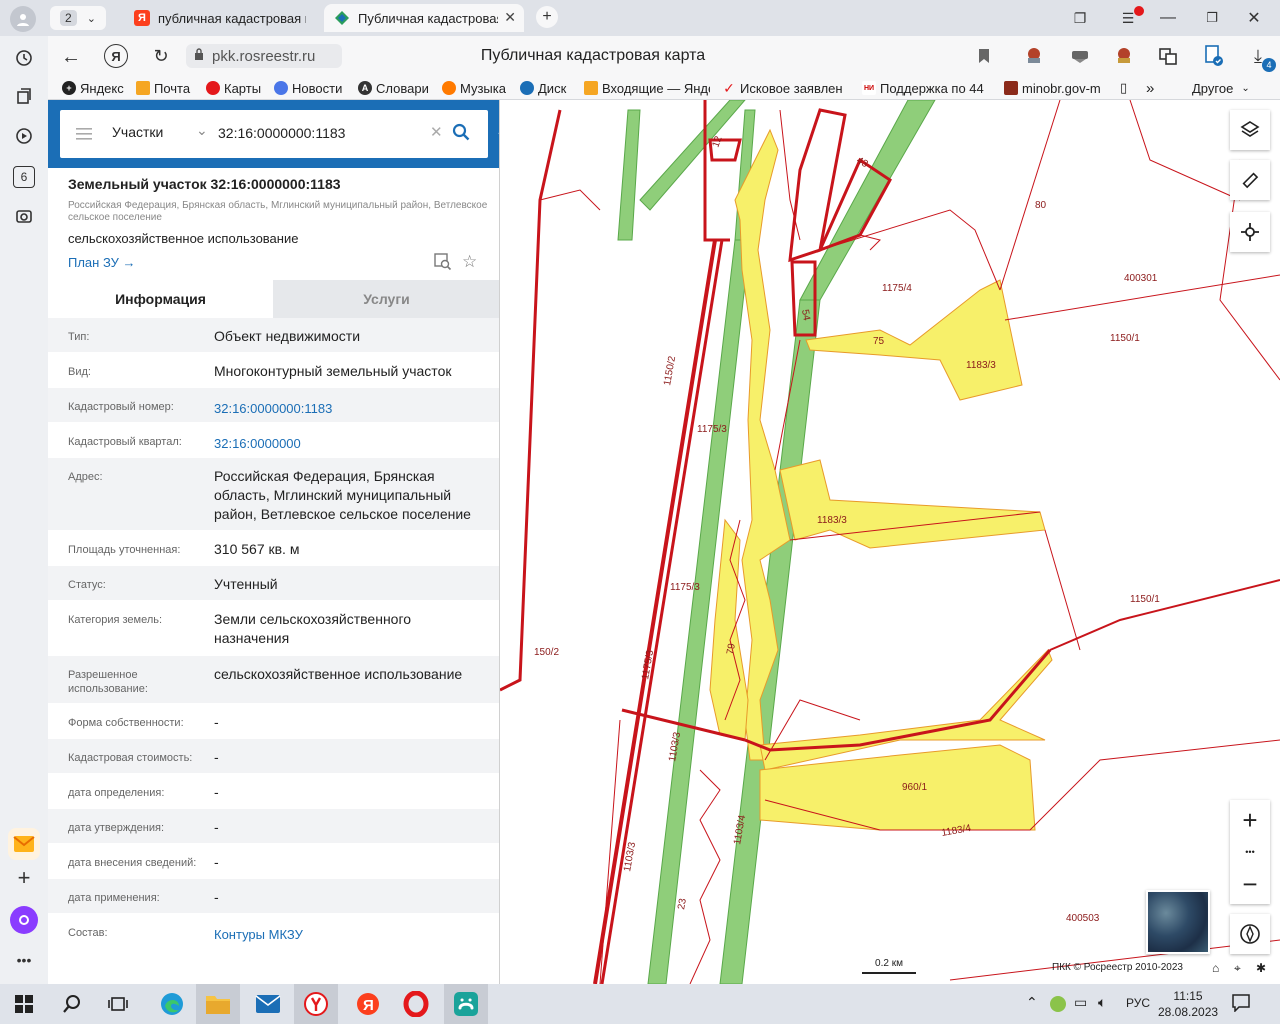 This screenshot has height=1024, width=1280. I want to click on chevron-down-icon: ⌄, so click(1245, 88).